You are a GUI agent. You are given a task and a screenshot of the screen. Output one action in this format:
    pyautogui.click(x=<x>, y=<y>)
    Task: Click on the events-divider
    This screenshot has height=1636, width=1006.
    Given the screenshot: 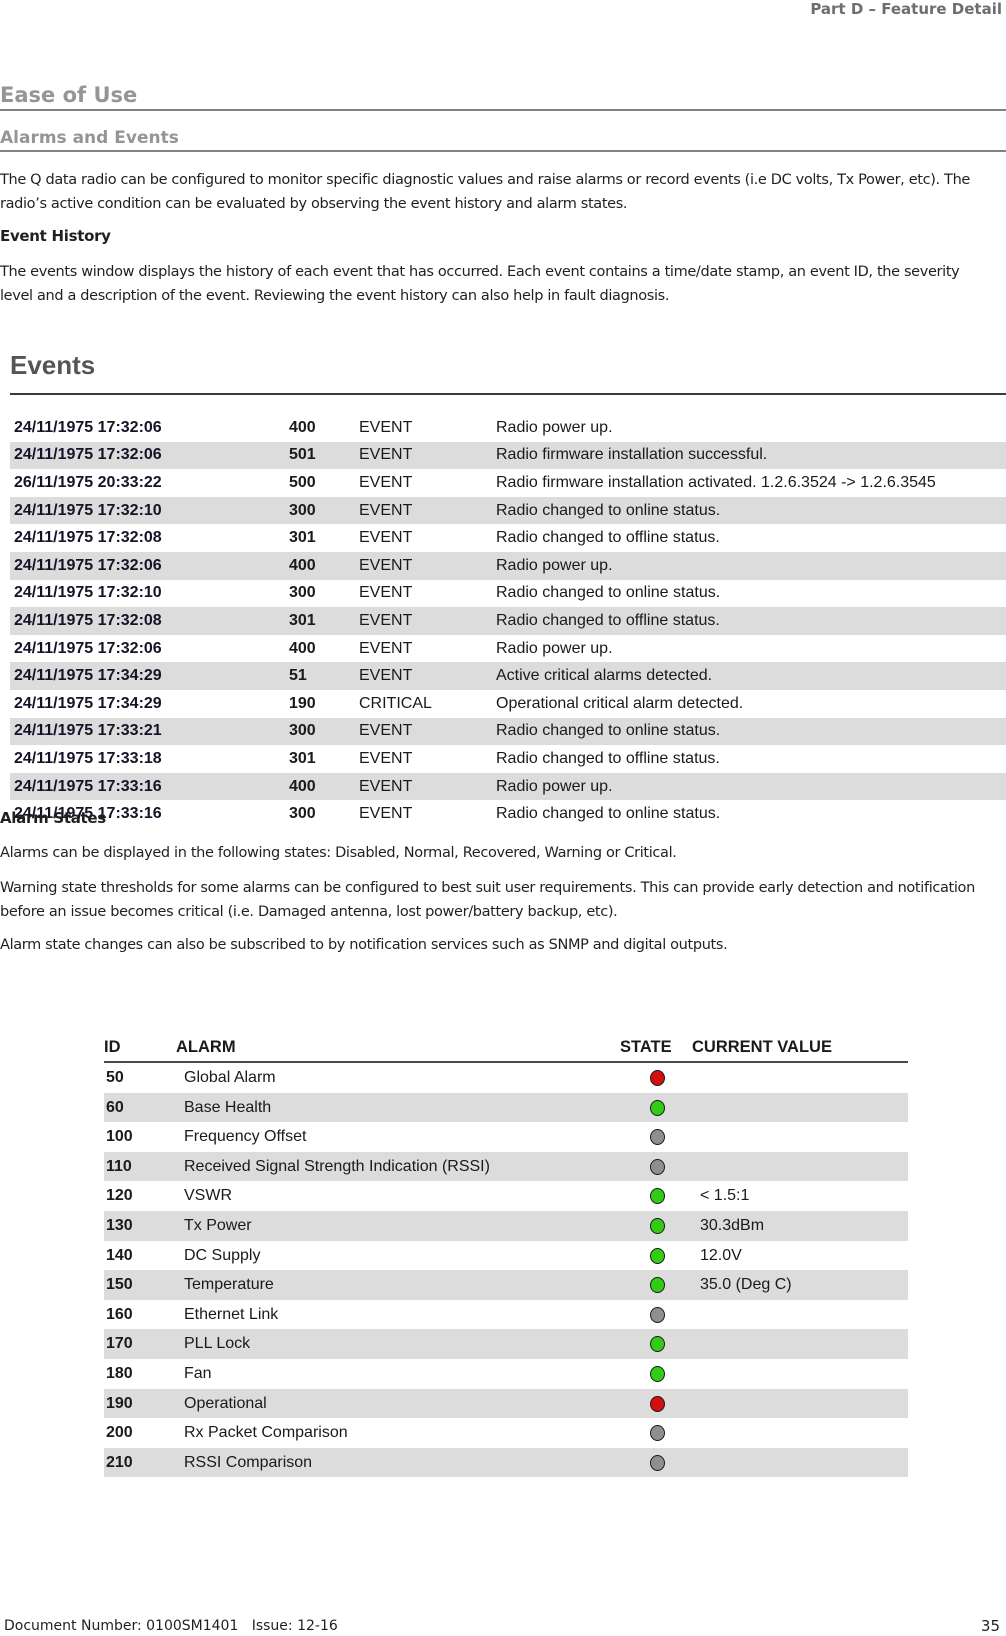 What is the action you would take?
    pyautogui.click(x=508, y=394)
    